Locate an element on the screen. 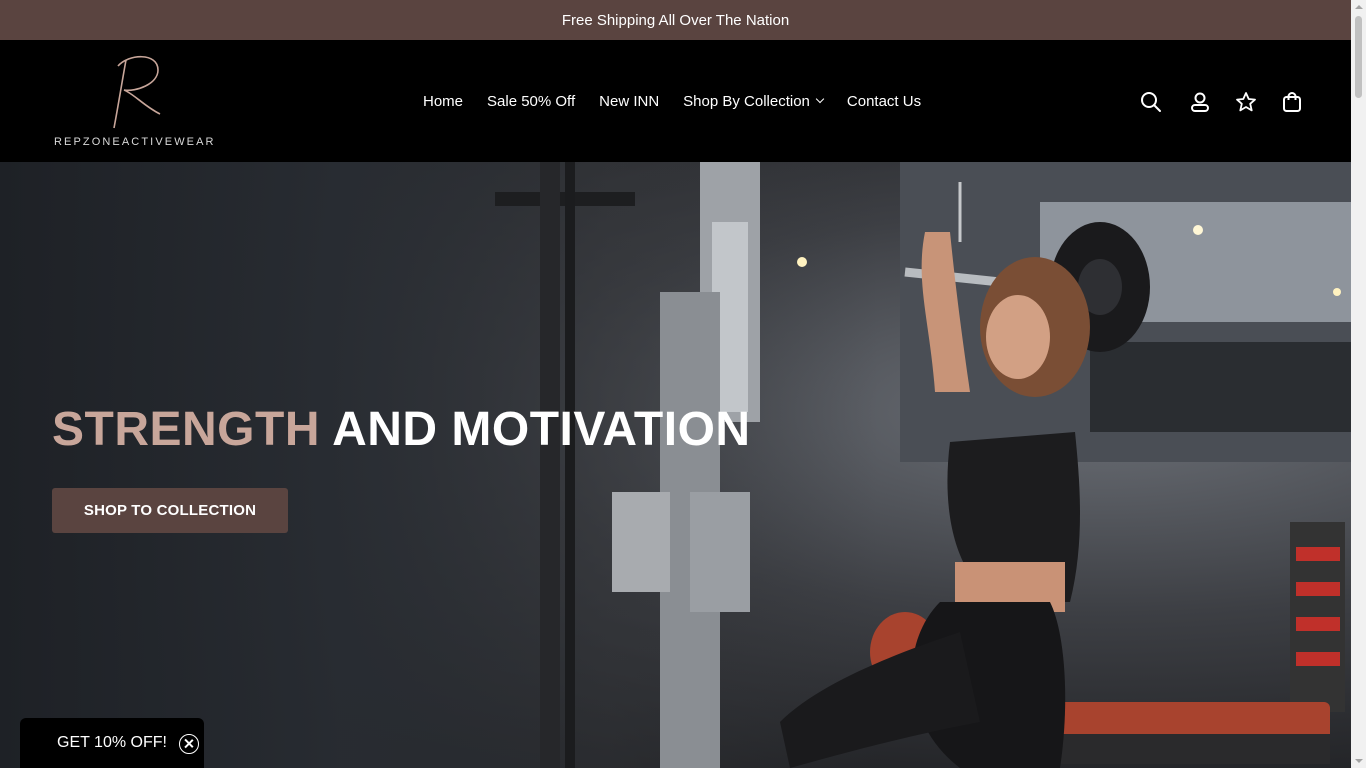  headline-accent: STRENGTH is located at coordinates (186, 429).